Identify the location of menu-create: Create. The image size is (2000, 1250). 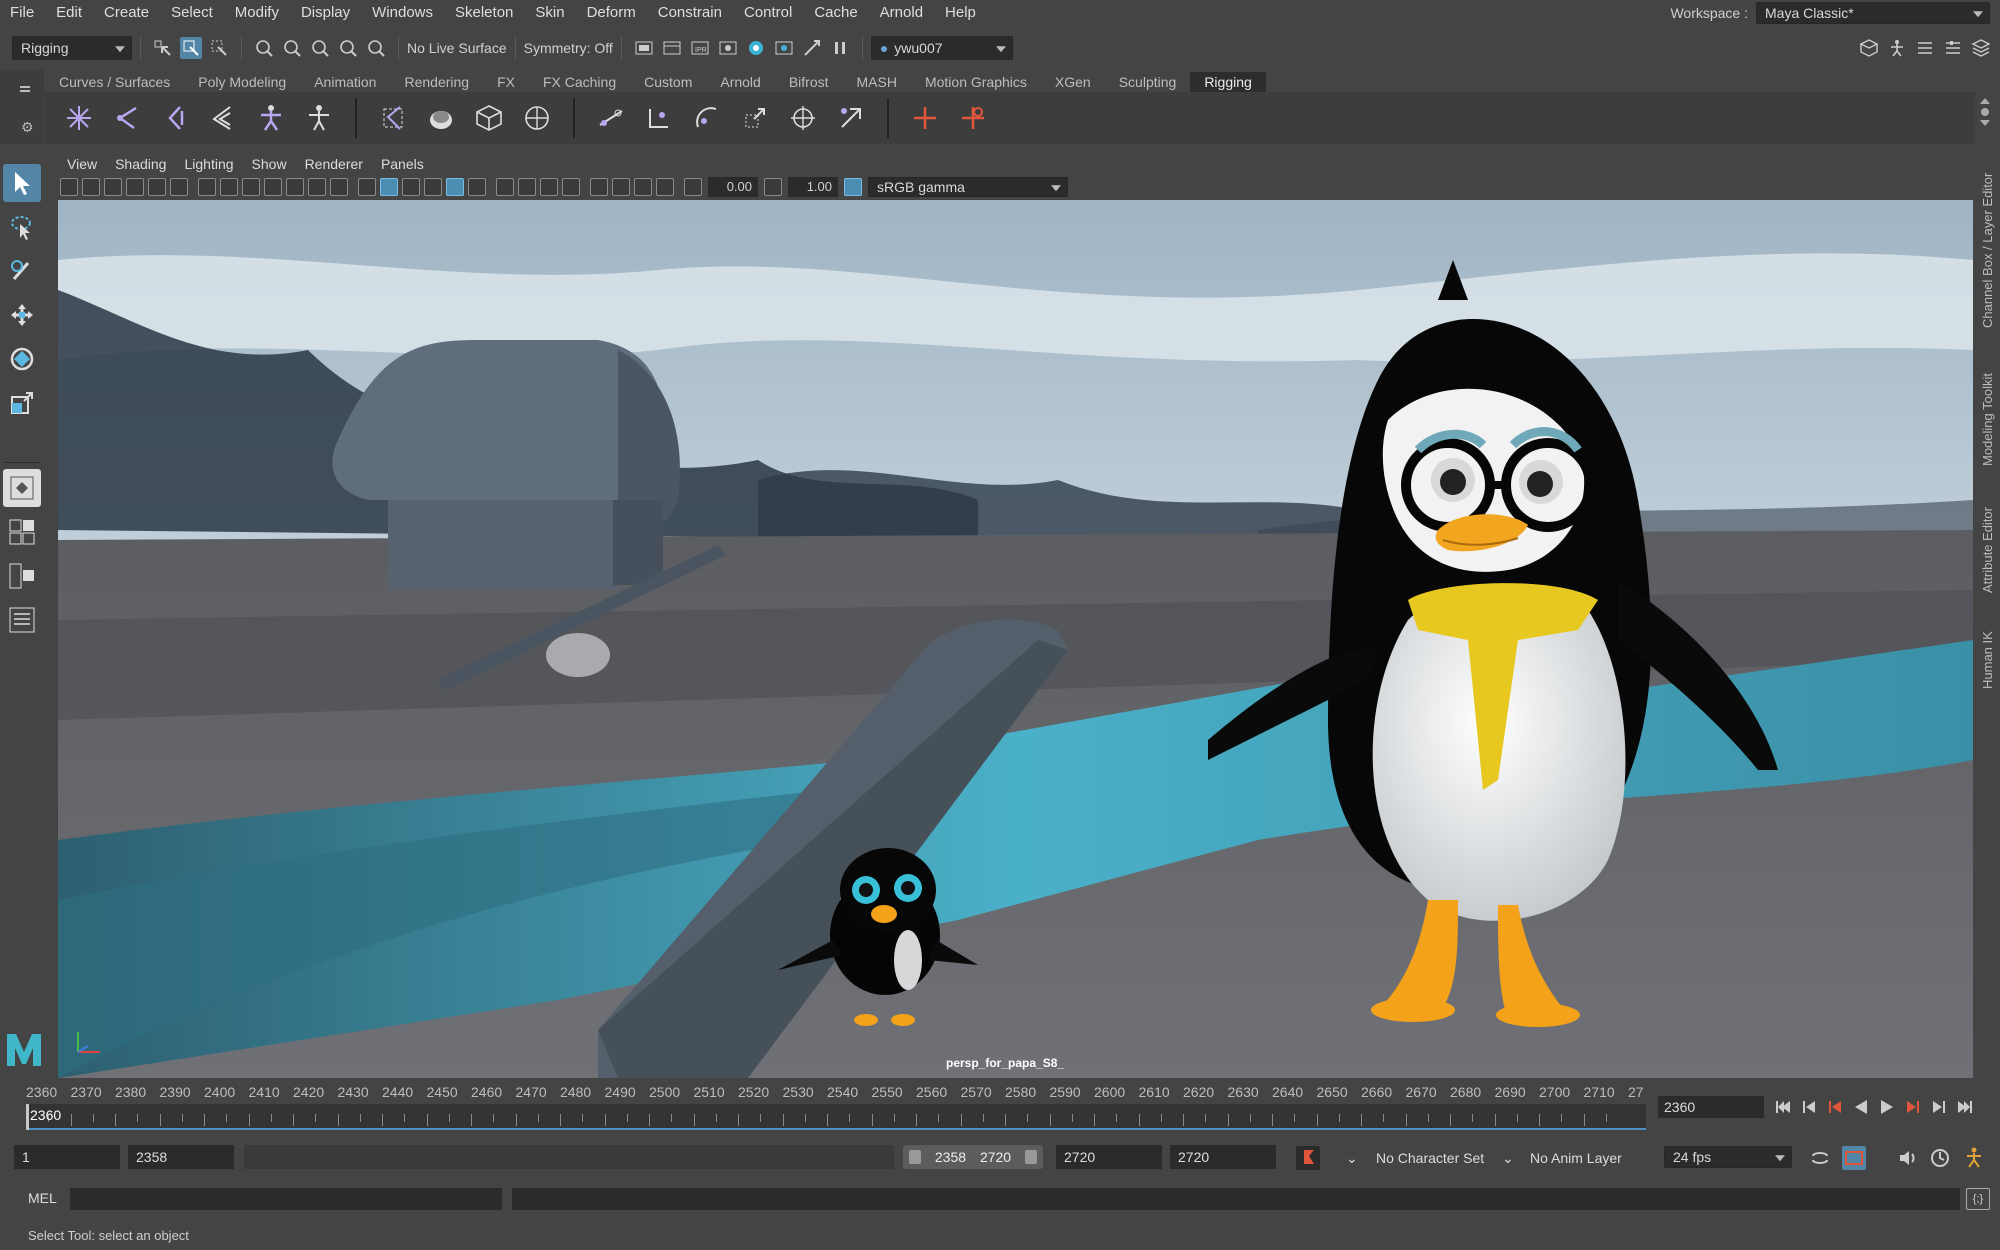
(126, 12).